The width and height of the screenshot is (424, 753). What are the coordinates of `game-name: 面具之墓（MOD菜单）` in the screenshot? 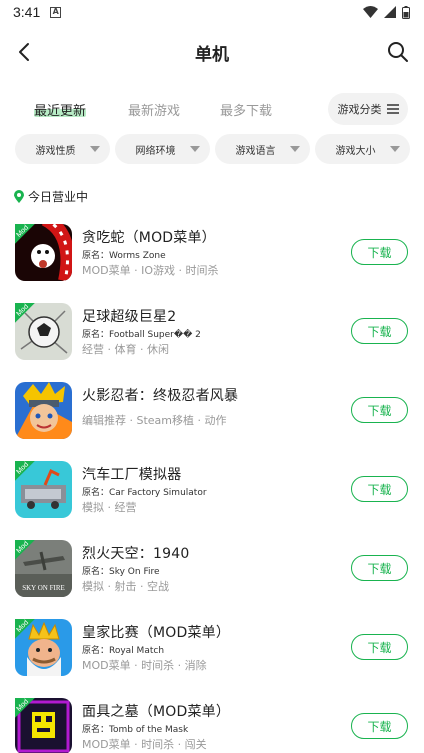 It's located at (156, 712).